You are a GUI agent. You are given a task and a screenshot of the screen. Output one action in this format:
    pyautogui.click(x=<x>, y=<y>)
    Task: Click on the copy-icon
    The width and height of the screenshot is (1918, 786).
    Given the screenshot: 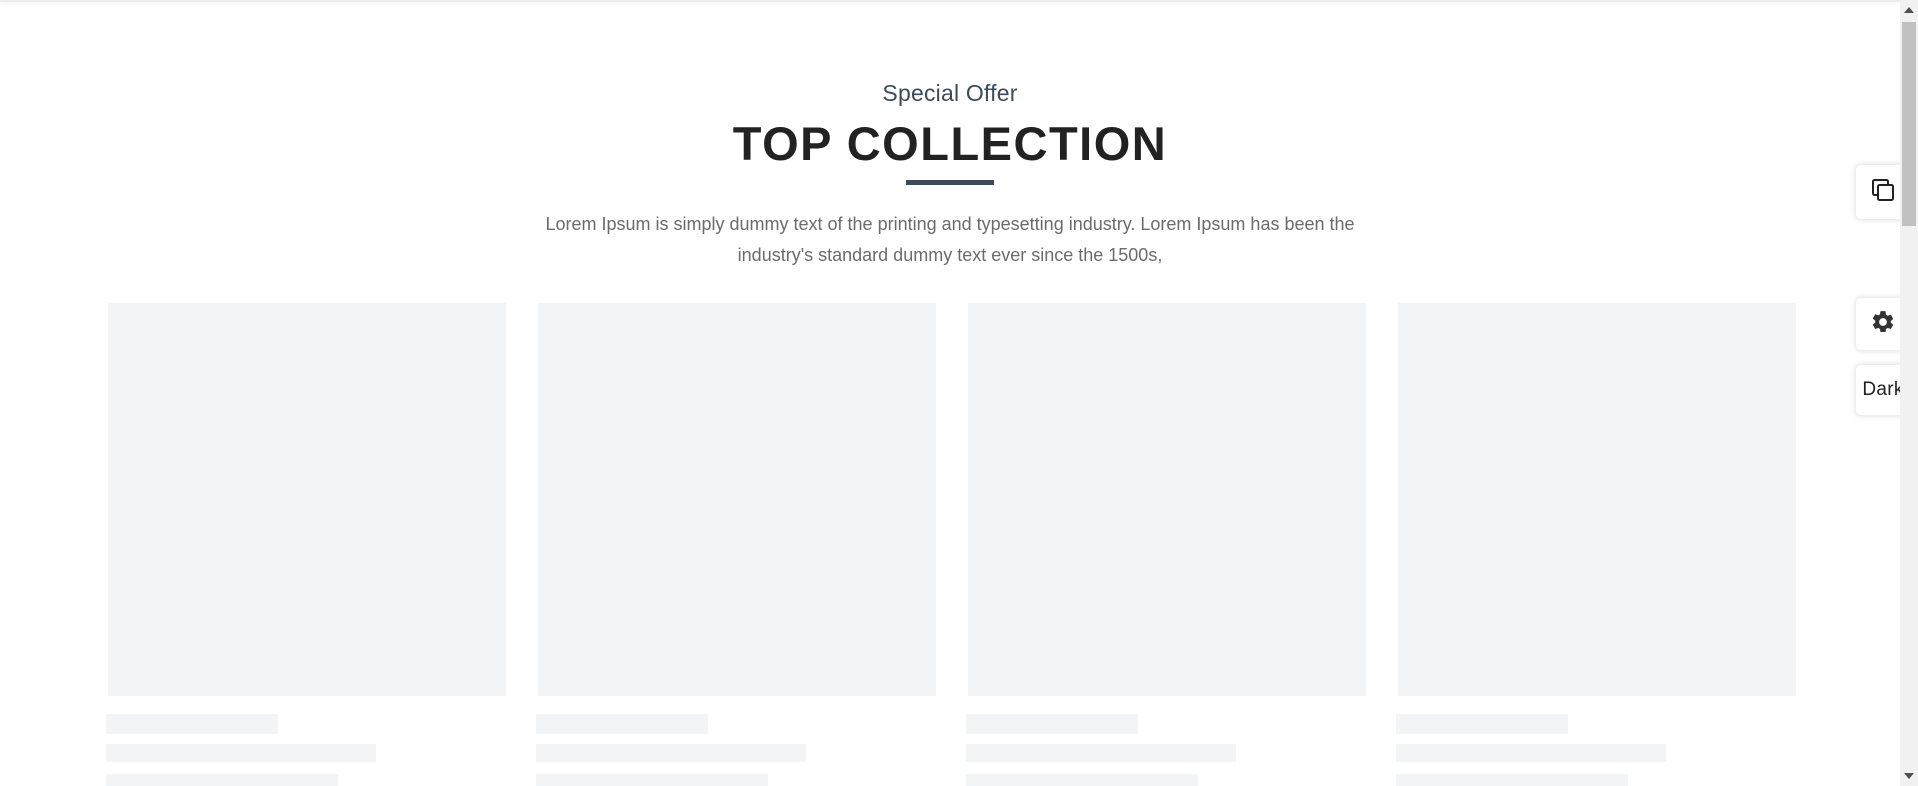 What is the action you would take?
    pyautogui.click(x=1883, y=192)
    